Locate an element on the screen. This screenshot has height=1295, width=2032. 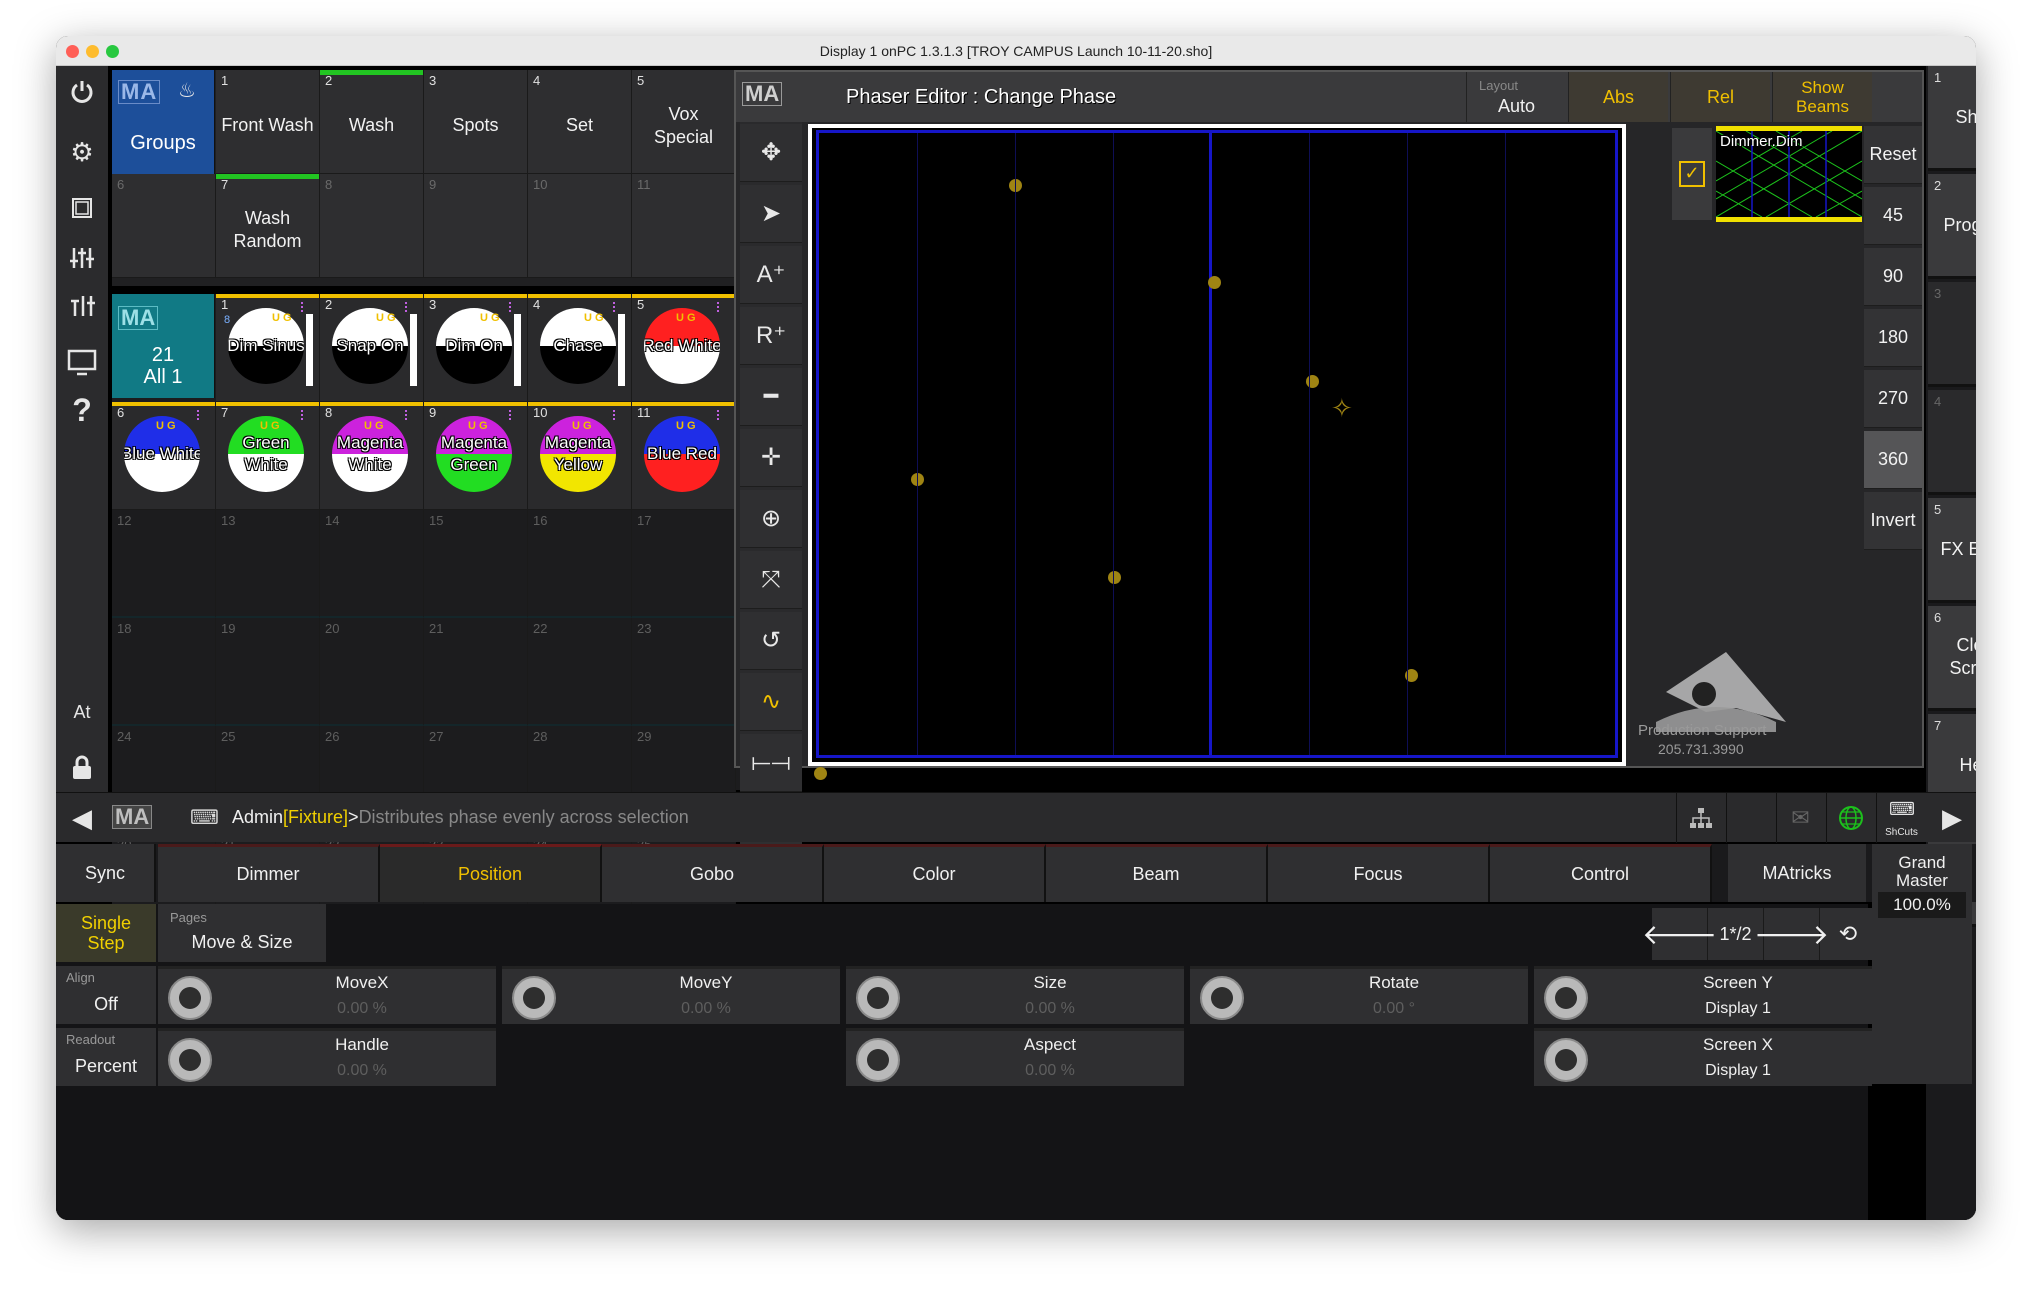
undo-icon: ↺ is located at coordinates (771, 641).